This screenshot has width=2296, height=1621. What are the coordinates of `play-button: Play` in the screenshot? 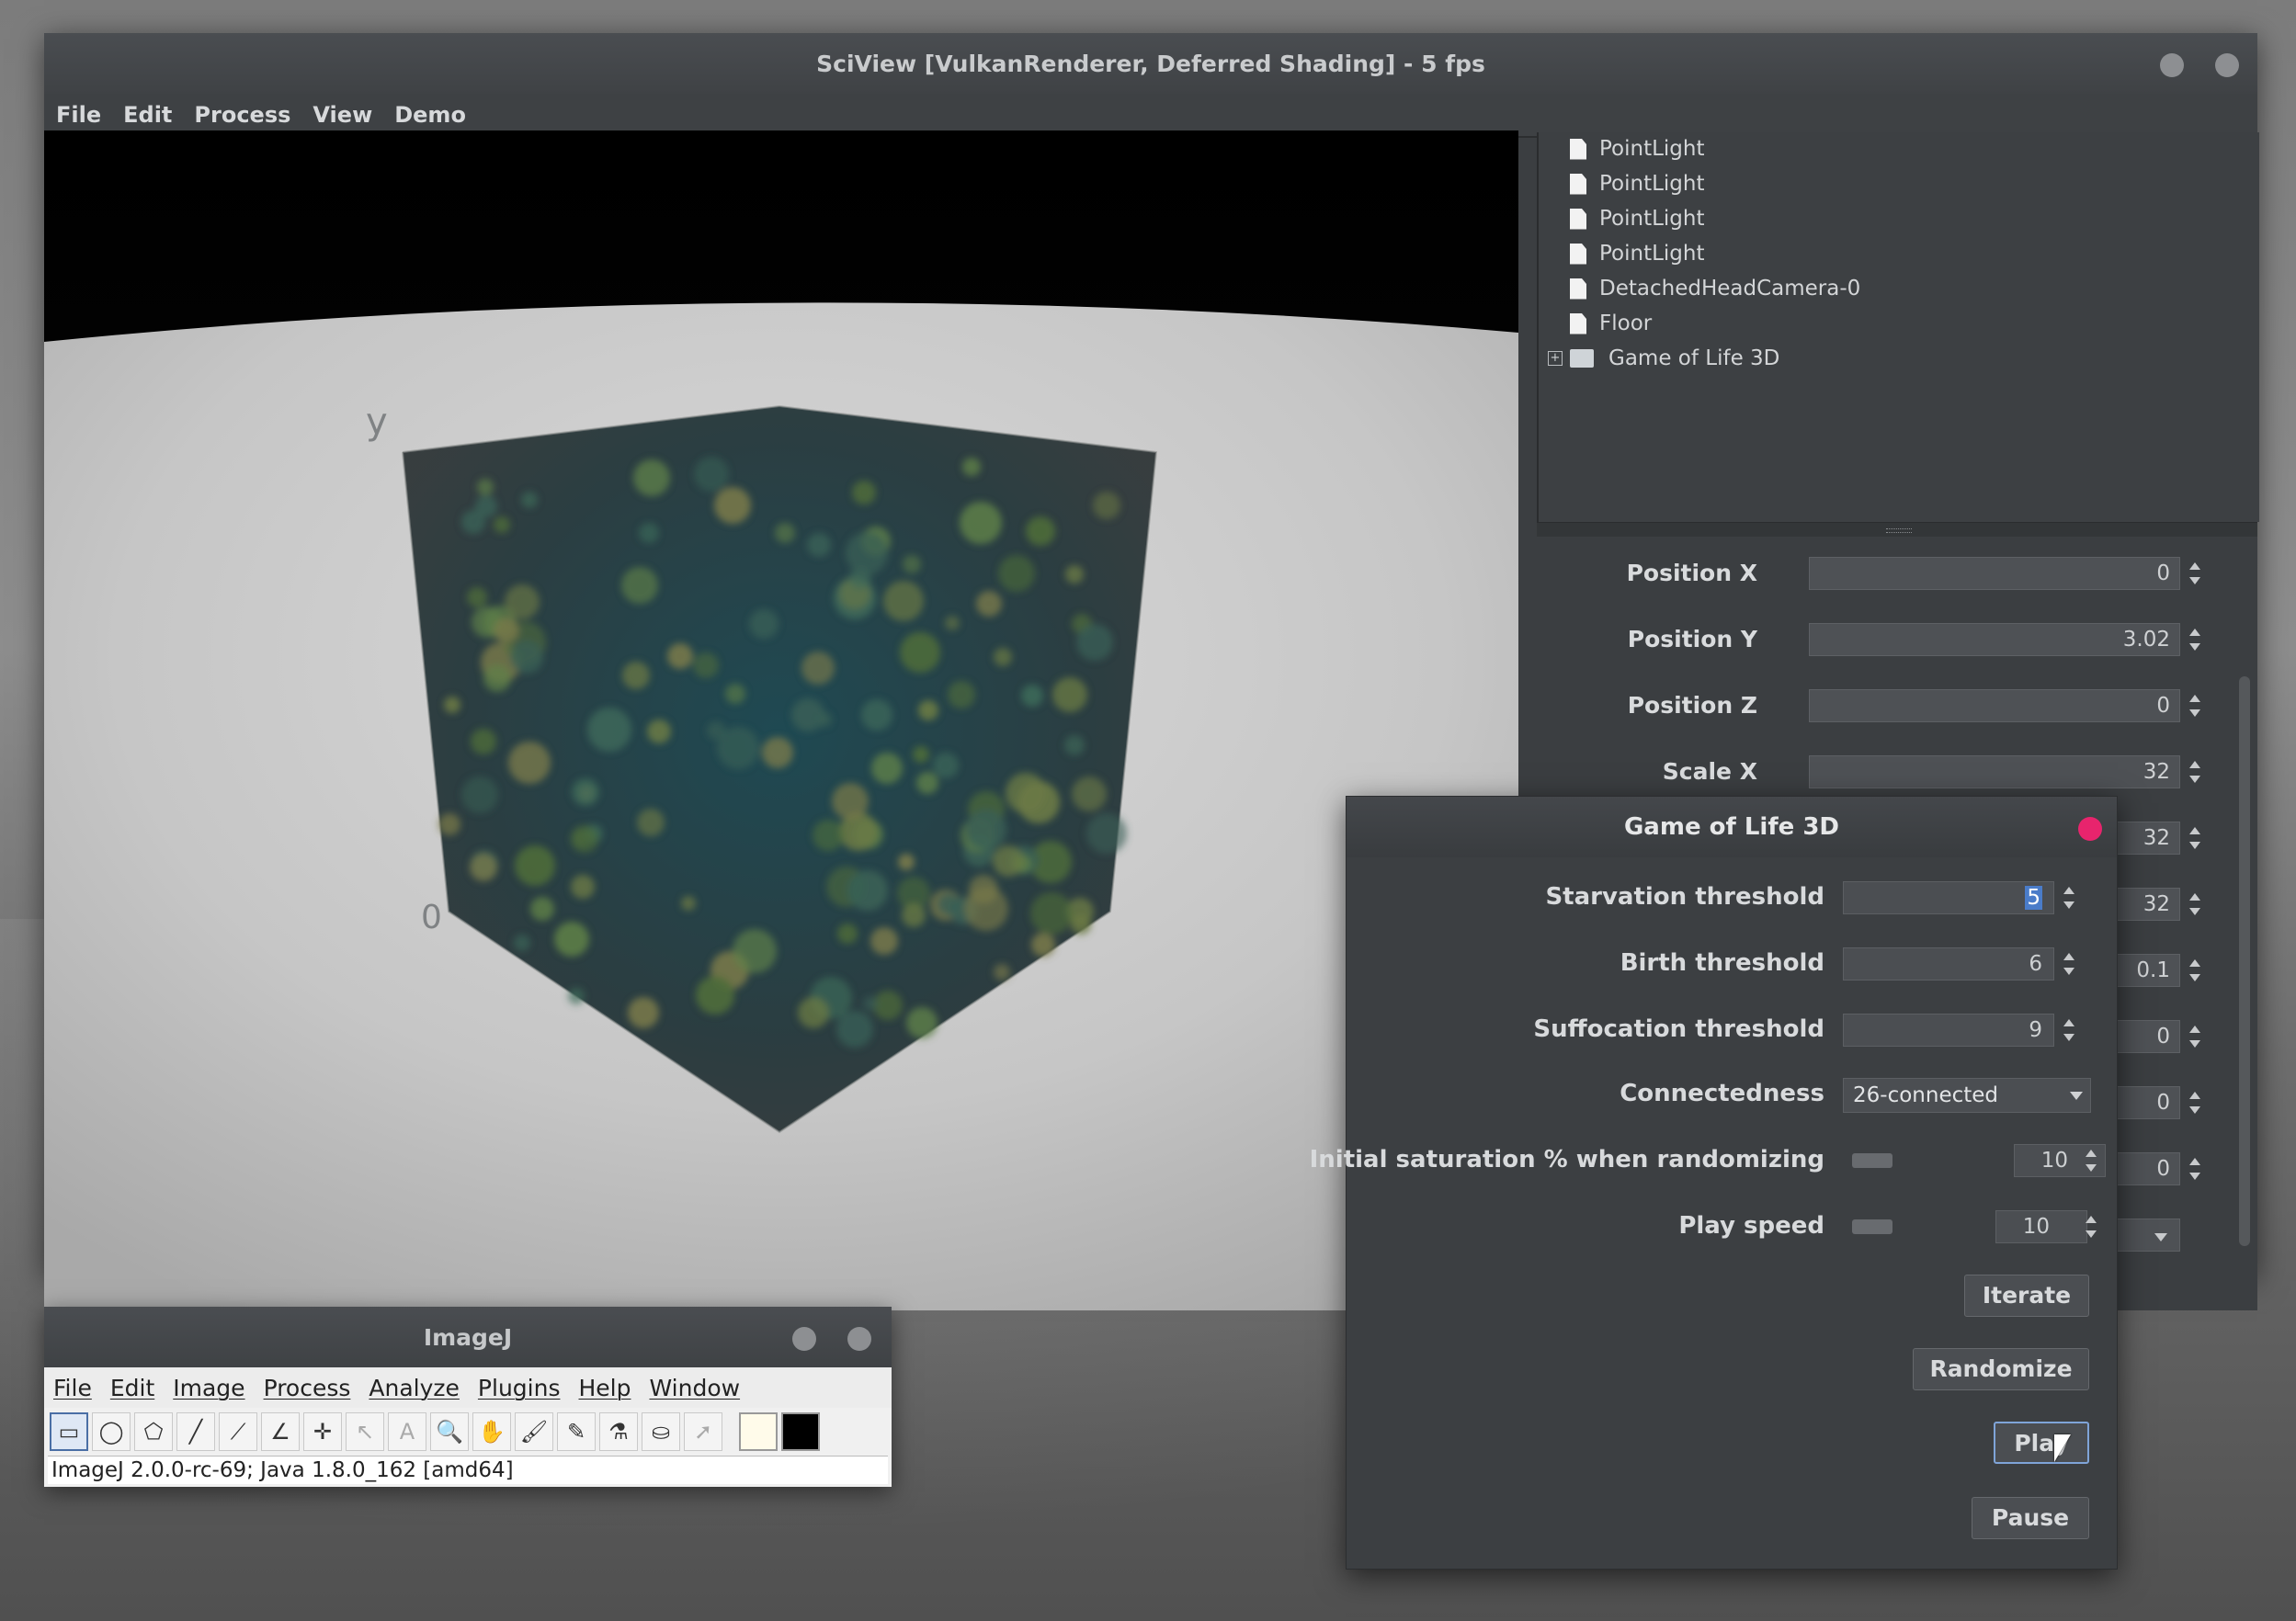 It's located at (2042, 1443).